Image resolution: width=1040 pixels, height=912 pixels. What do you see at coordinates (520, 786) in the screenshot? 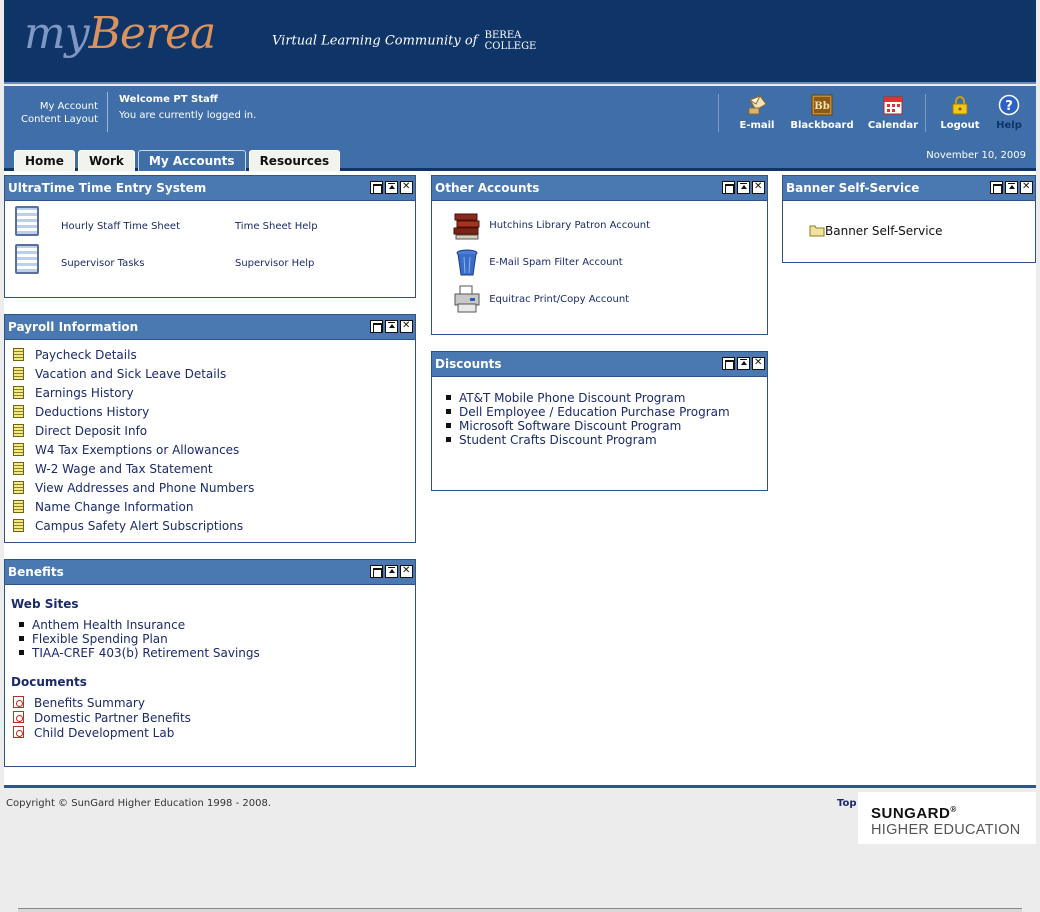
I see `footer-divider` at bounding box center [520, 786].